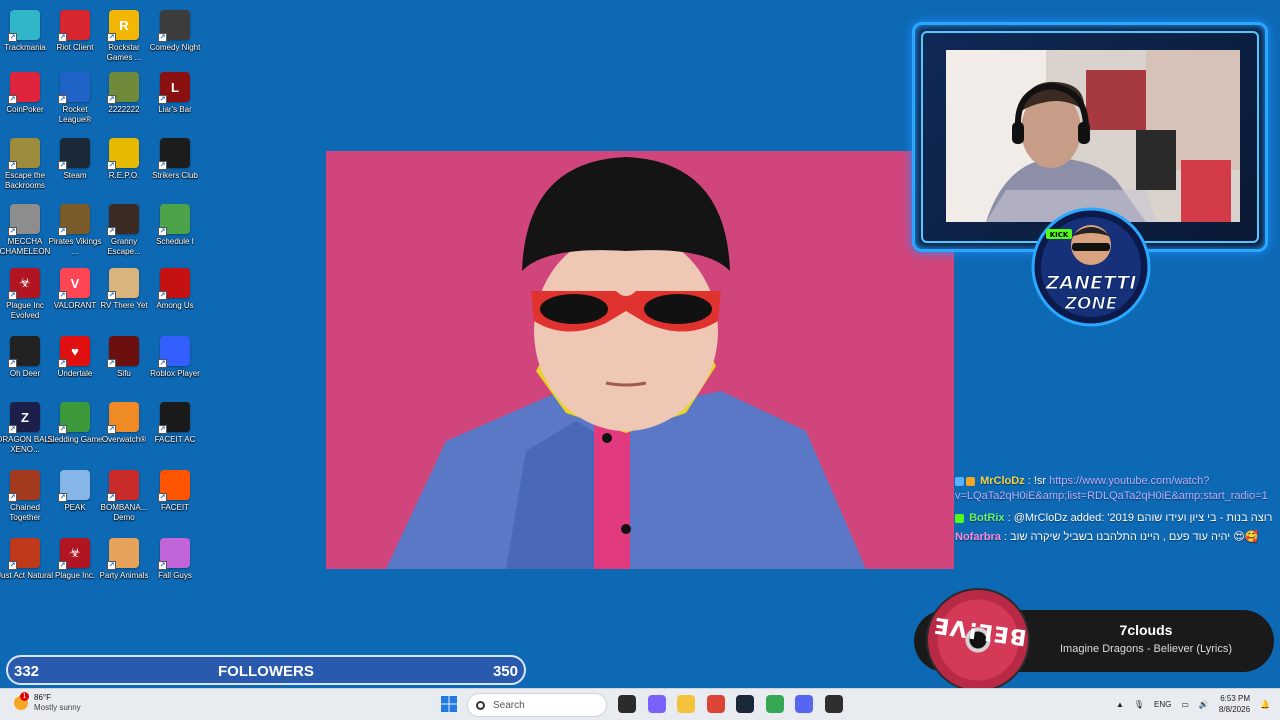  I want to click on desktop-icon: L ↗ Liar's Bar, so click(175, 93).